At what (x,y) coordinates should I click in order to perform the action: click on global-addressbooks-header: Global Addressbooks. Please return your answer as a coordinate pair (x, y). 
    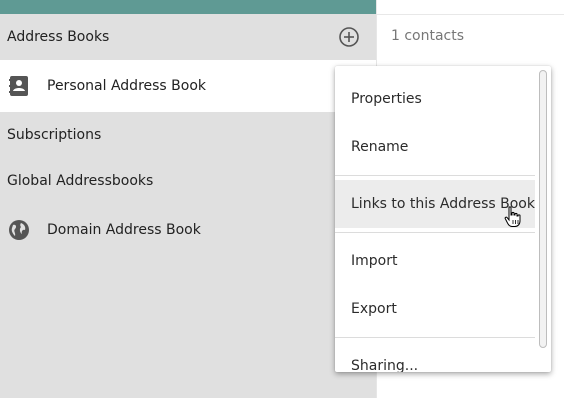
    Looking at the image, I should click on (188, 181).